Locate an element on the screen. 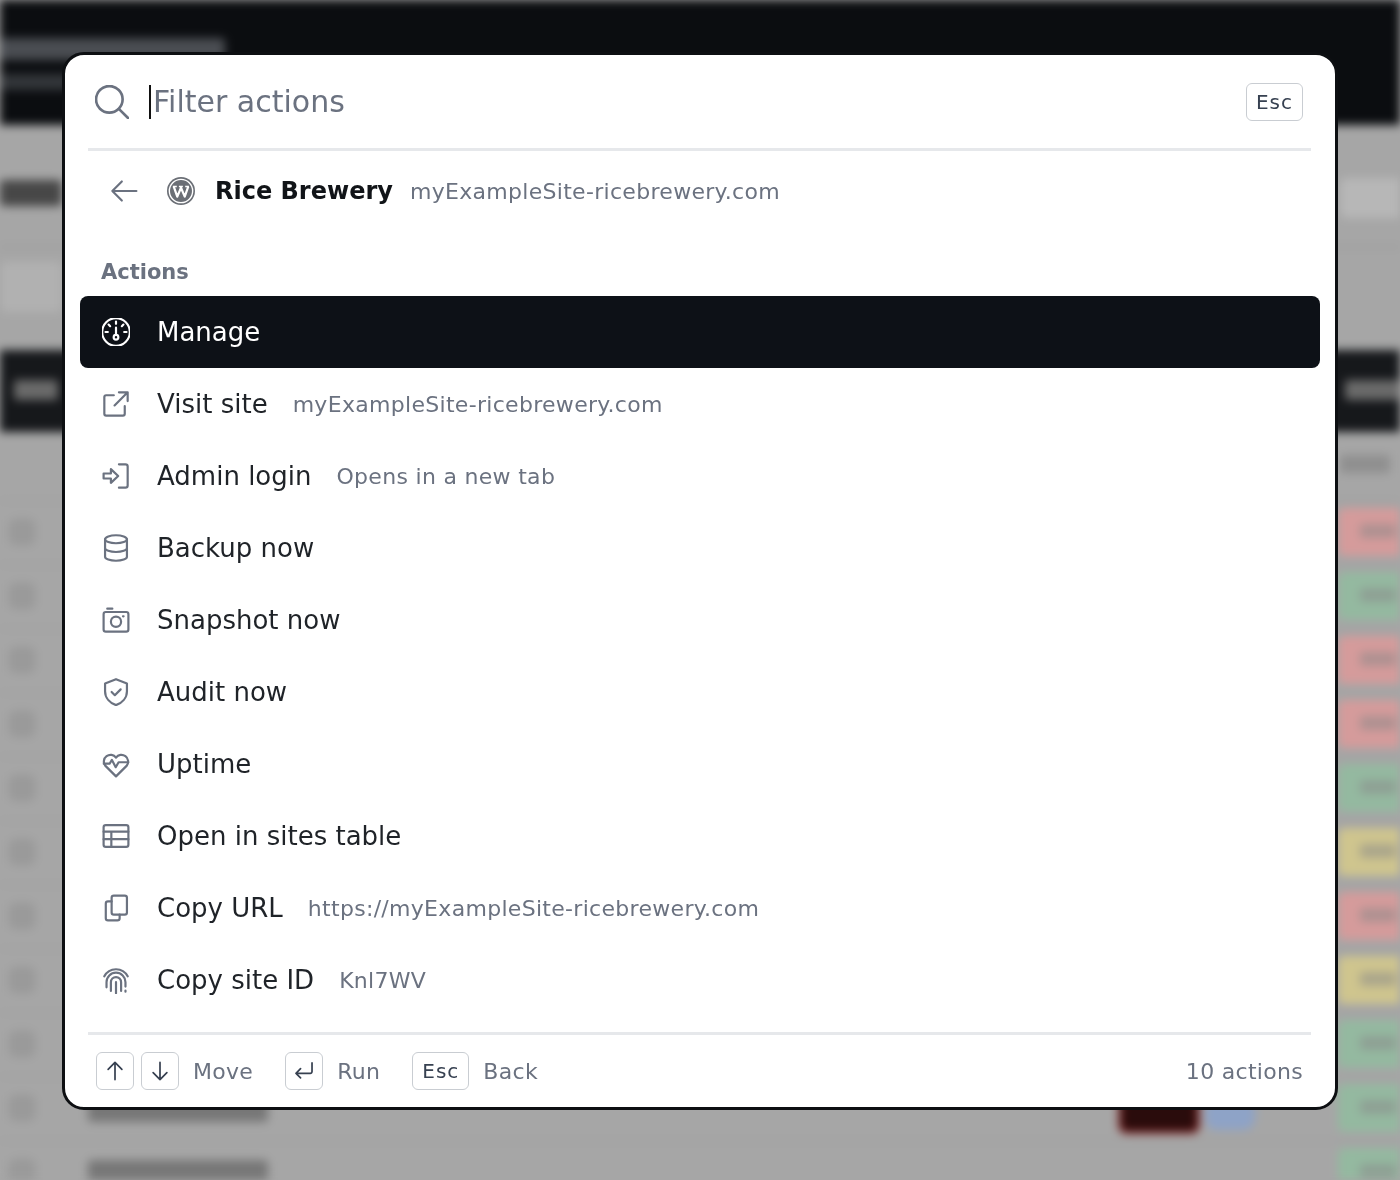 Image resolution: width=1400 pixels, height=1180 pixels. escape-key: Esc is located at coordinates (1274, 101).